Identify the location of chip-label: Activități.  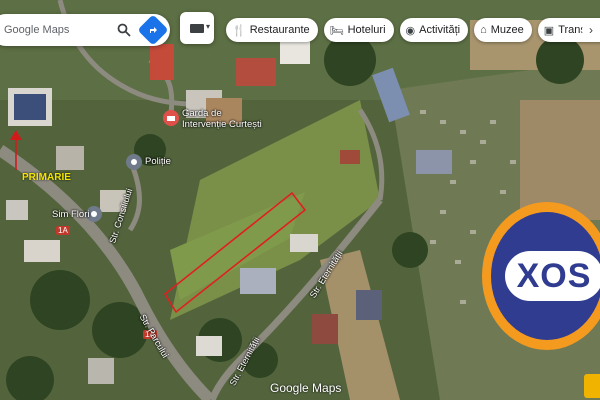
(440, 30).